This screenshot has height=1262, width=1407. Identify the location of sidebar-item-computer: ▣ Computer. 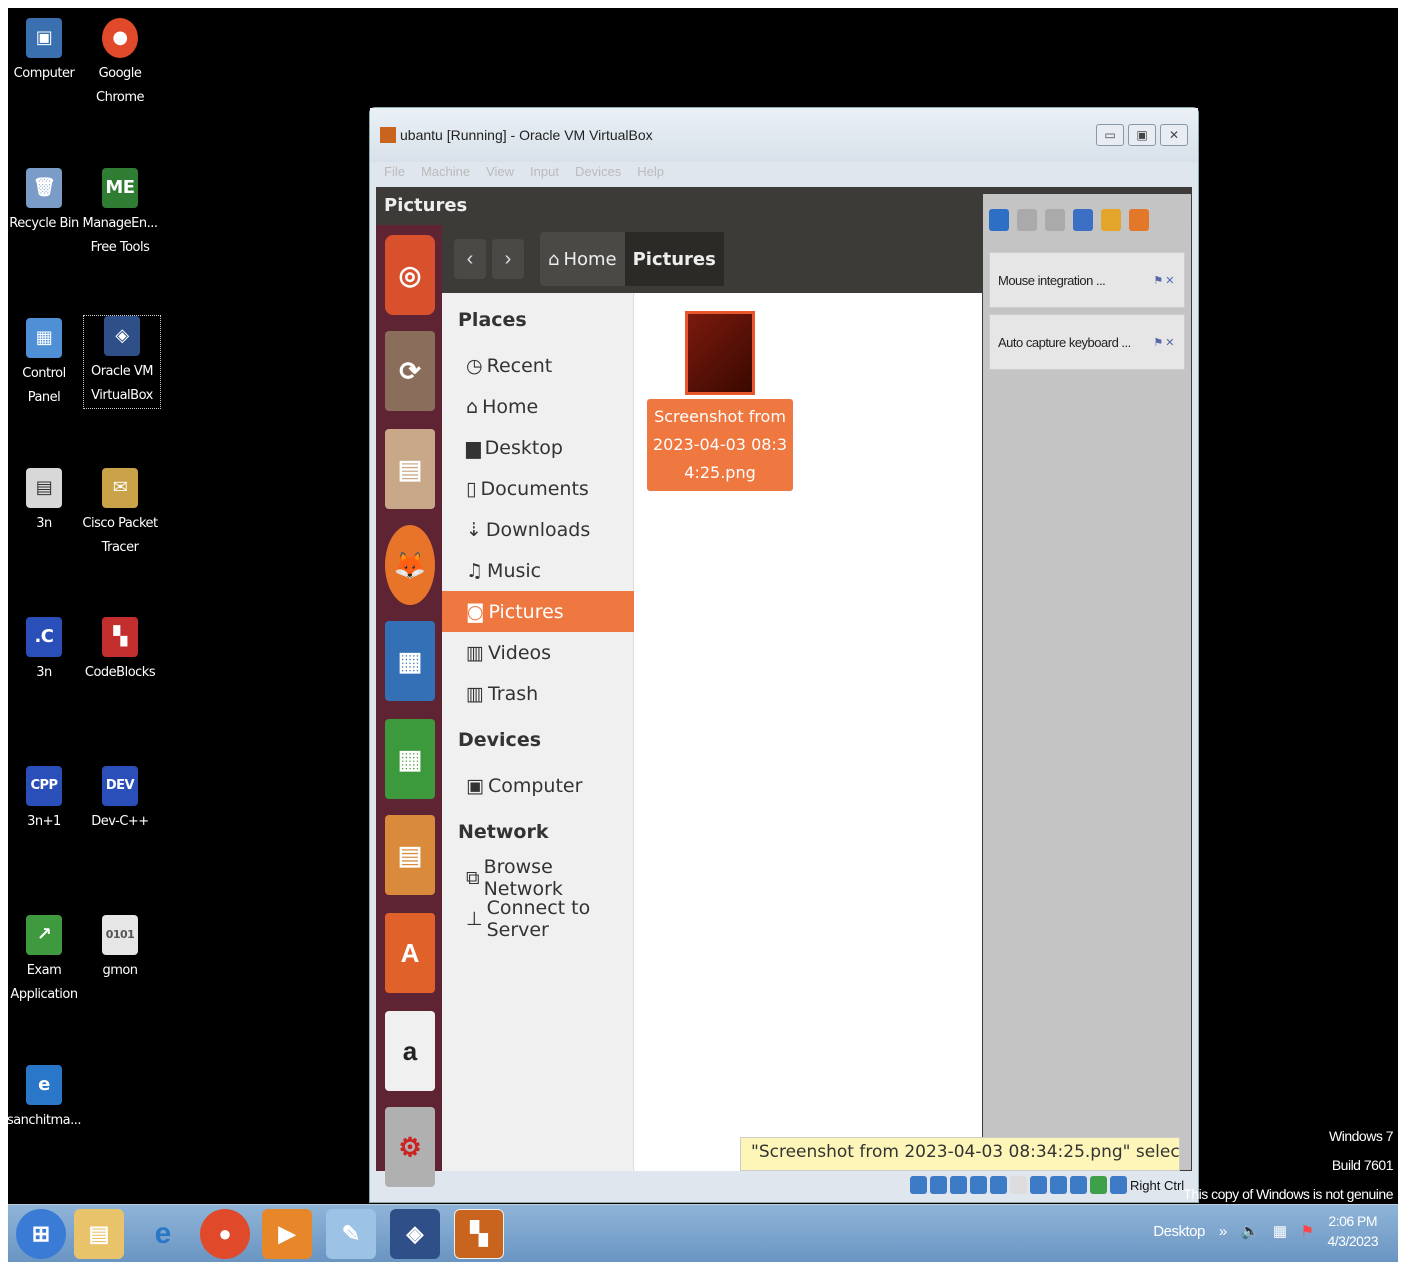
(538, 785).